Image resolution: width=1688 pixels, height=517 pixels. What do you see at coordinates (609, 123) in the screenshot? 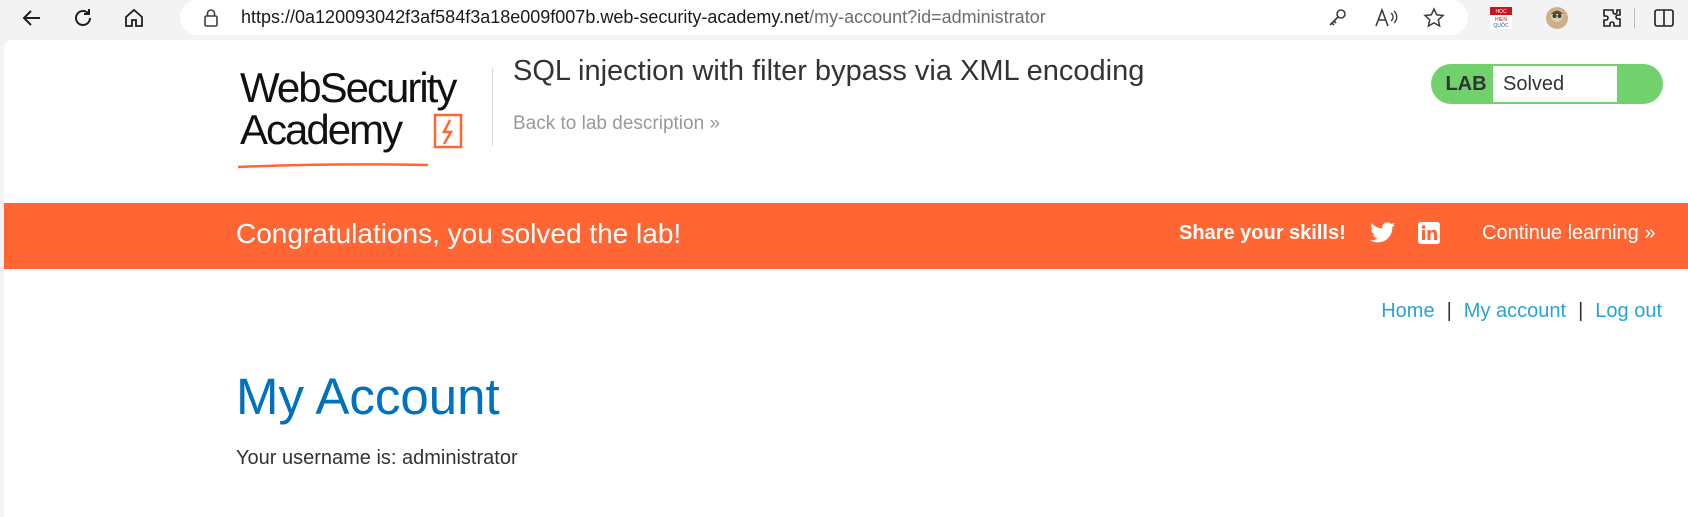
I see `back-link-label: Back to lab description` at bounding box center [609, 123].